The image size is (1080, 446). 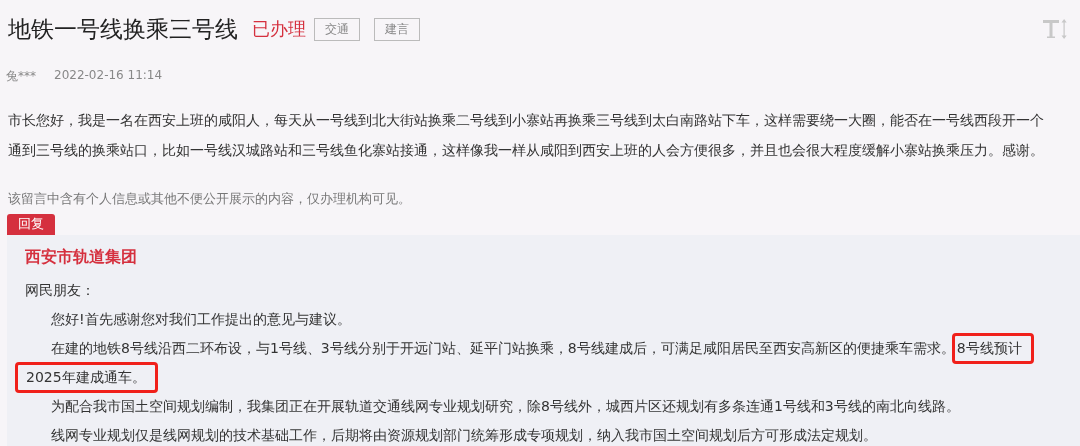 I want to click on organization-name: 西安市轨道集团, so click(x=81, y=257).